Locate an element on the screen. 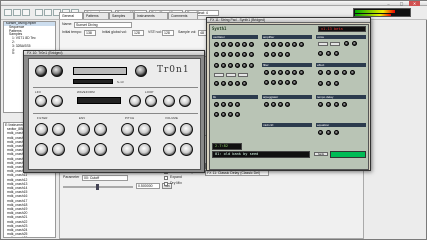 The height and width of the screenshot is (240, 427). tab-comments: Comments is located at coordinates (183, 15).